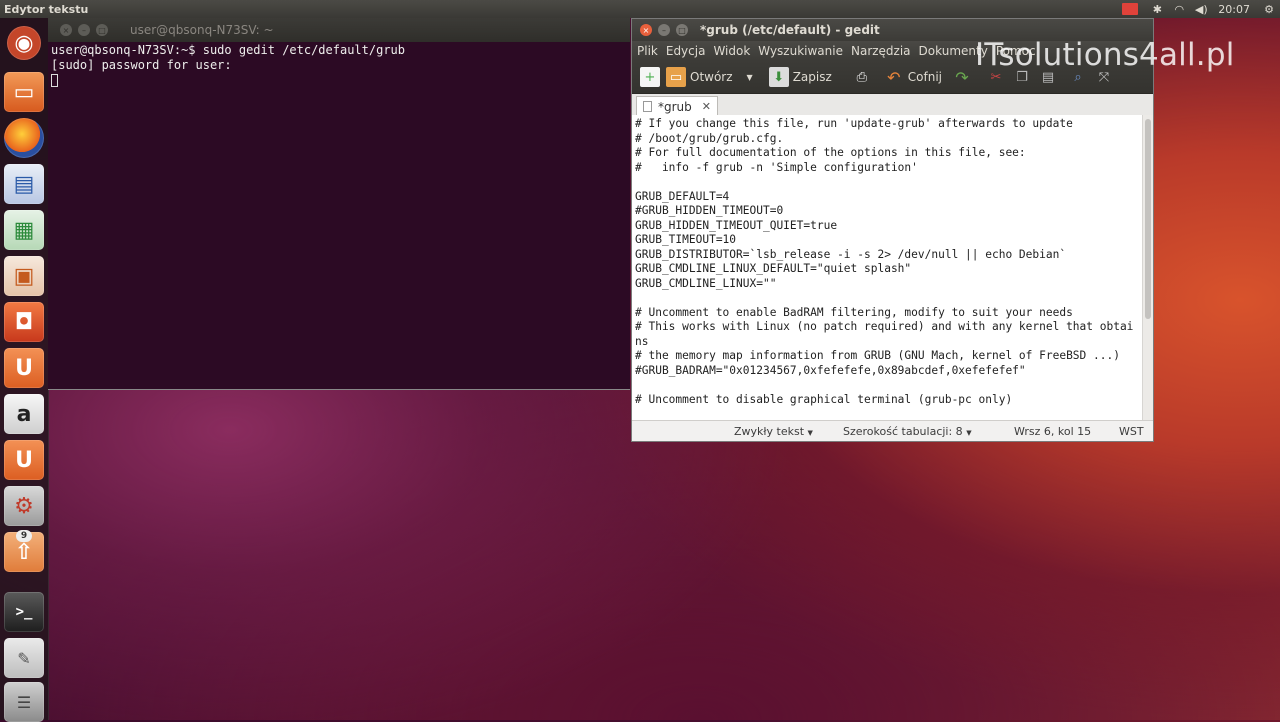 This screenshot has width=1280, height=722. Describe the element at coordinates (647, 51) in the screenshot. I see `menu-file: Plik` at that location.